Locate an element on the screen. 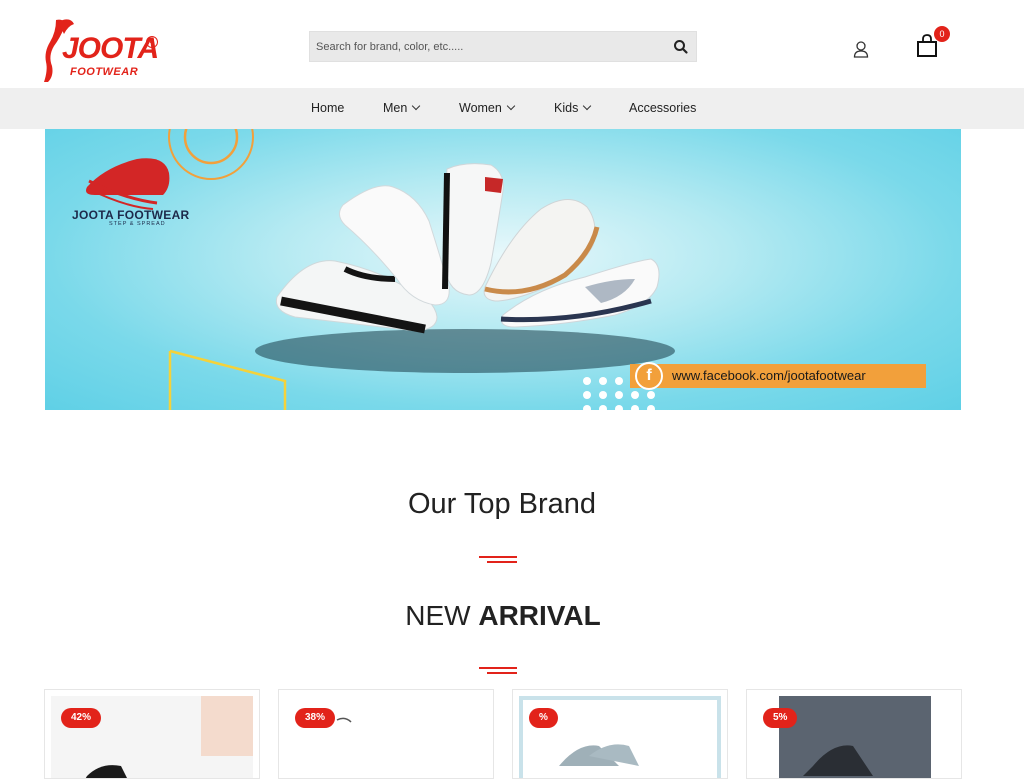 This screenshot has height=779, width=1024. user-icon is located at coordinates (861, 49).